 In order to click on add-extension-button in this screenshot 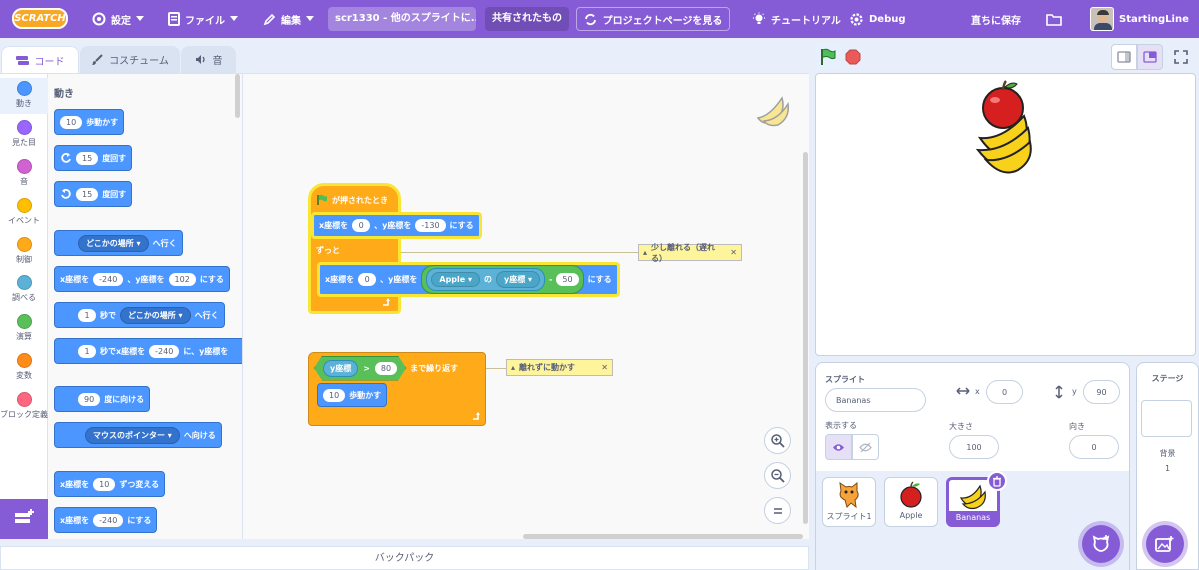, I will do `click(24, 519)`.